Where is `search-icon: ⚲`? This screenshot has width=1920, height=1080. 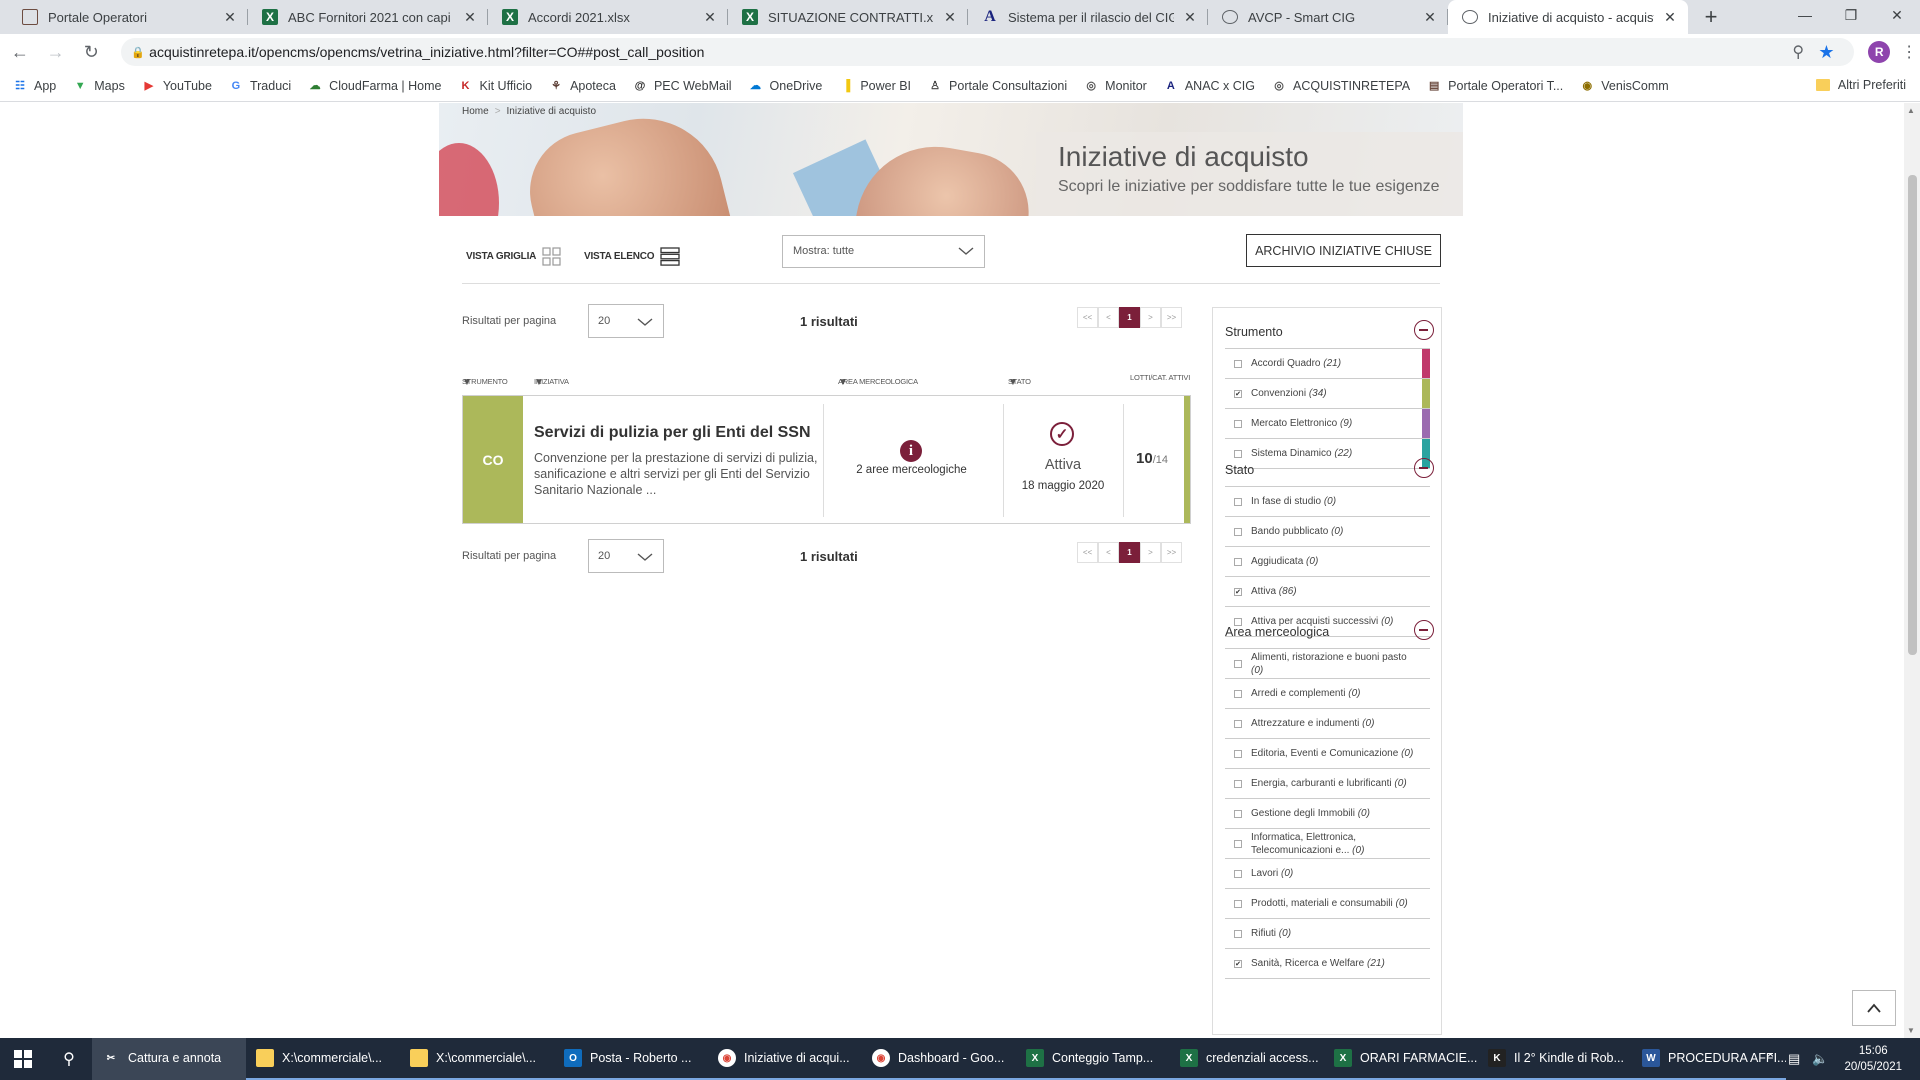
search-icon: ⚲ is located at coordinates (69, 1059).